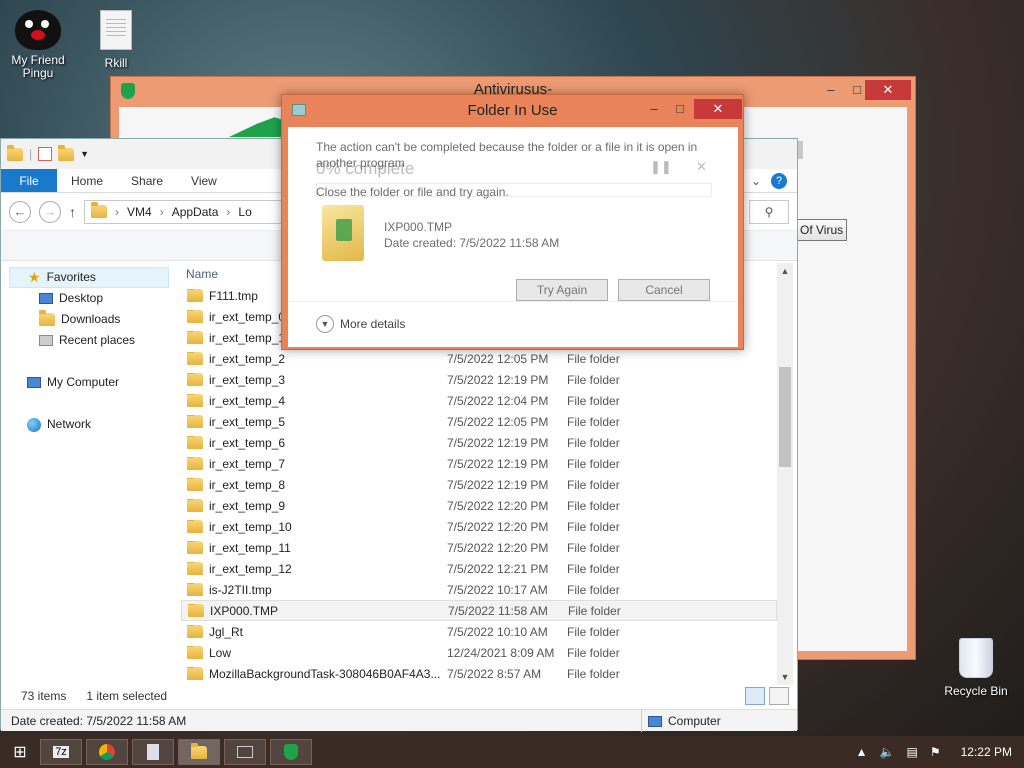  Describe the element at coordinates (822, 230) in the screenshot. I see `virus-button: Of Virus` at that location.